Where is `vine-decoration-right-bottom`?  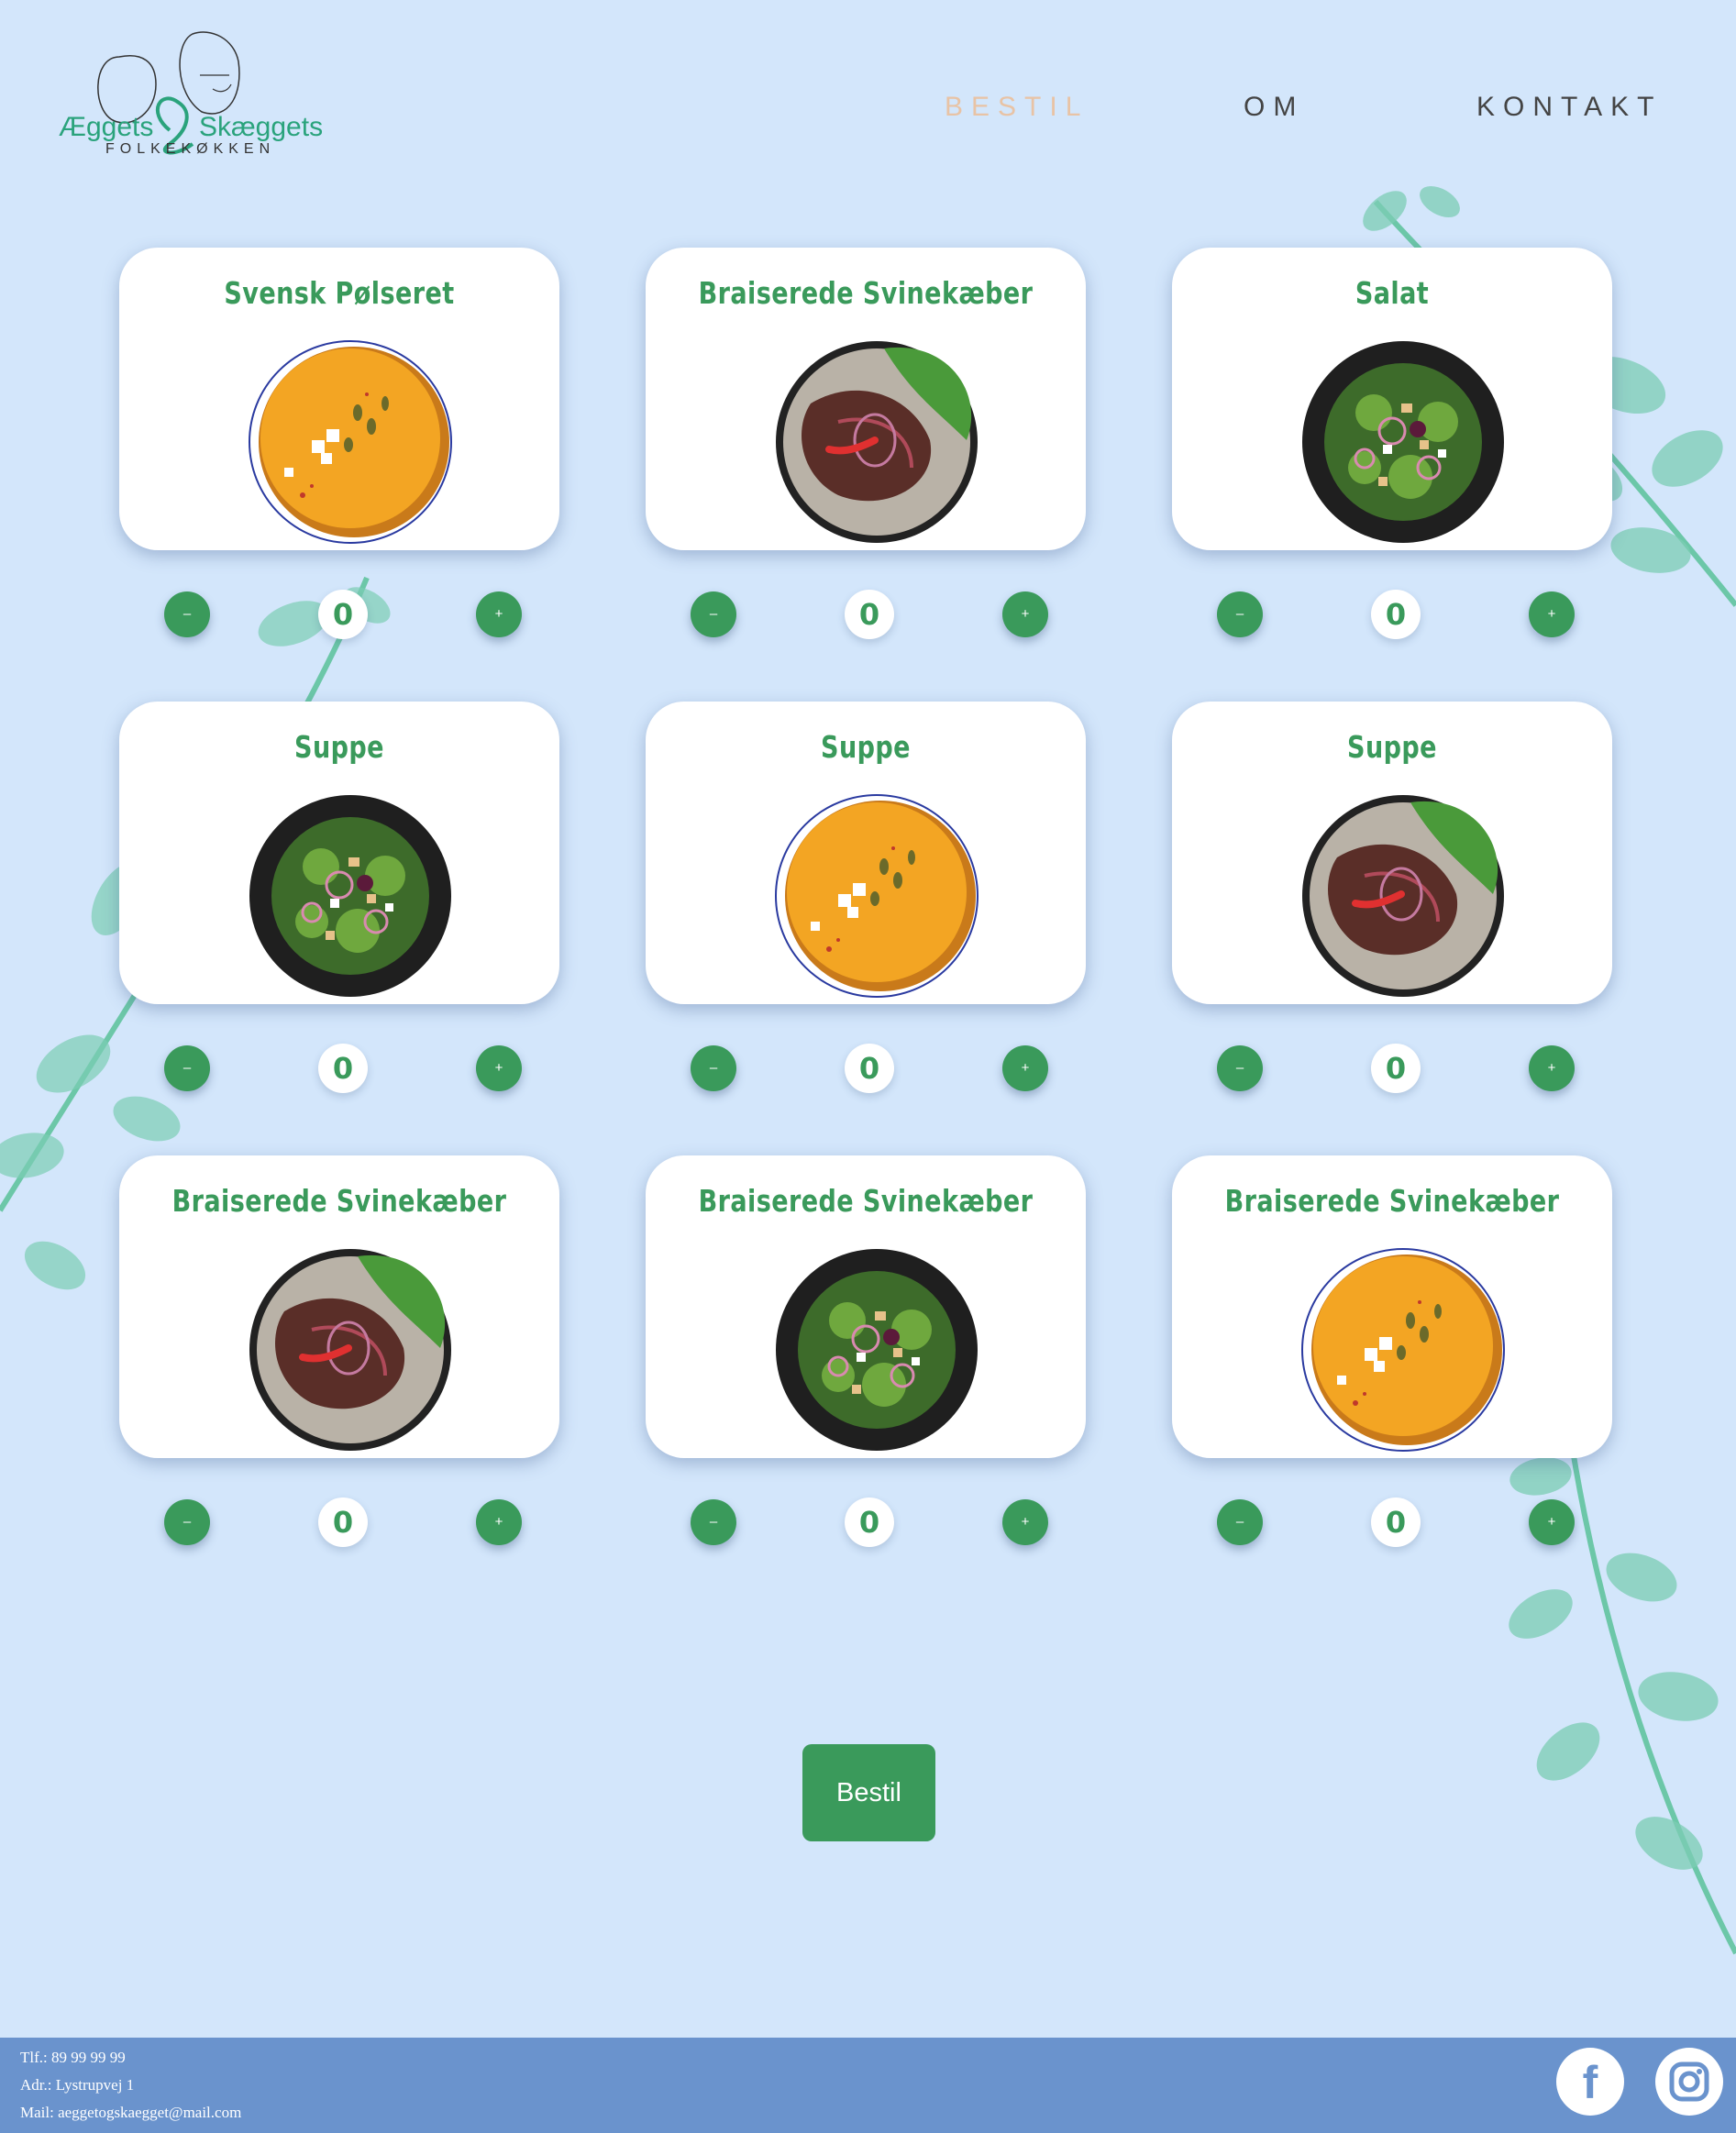 vine-decoration-right-bottom is located at coordinates (1623, 1687).